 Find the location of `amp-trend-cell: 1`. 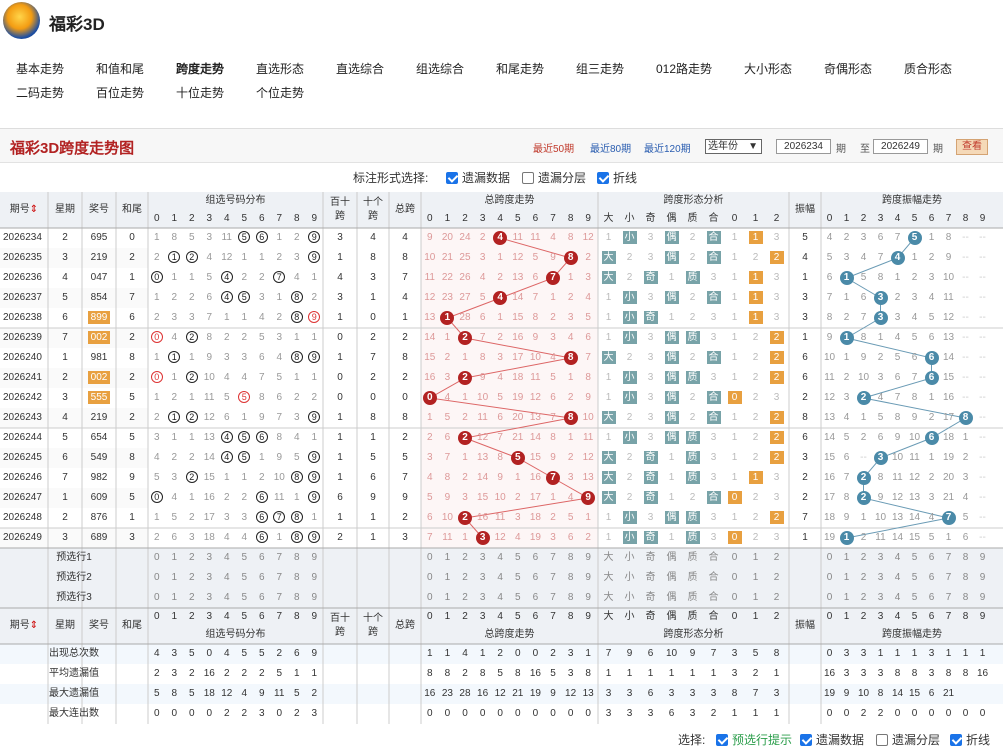

amp-trend-cell: 1 is located at coordinates (863, 417).